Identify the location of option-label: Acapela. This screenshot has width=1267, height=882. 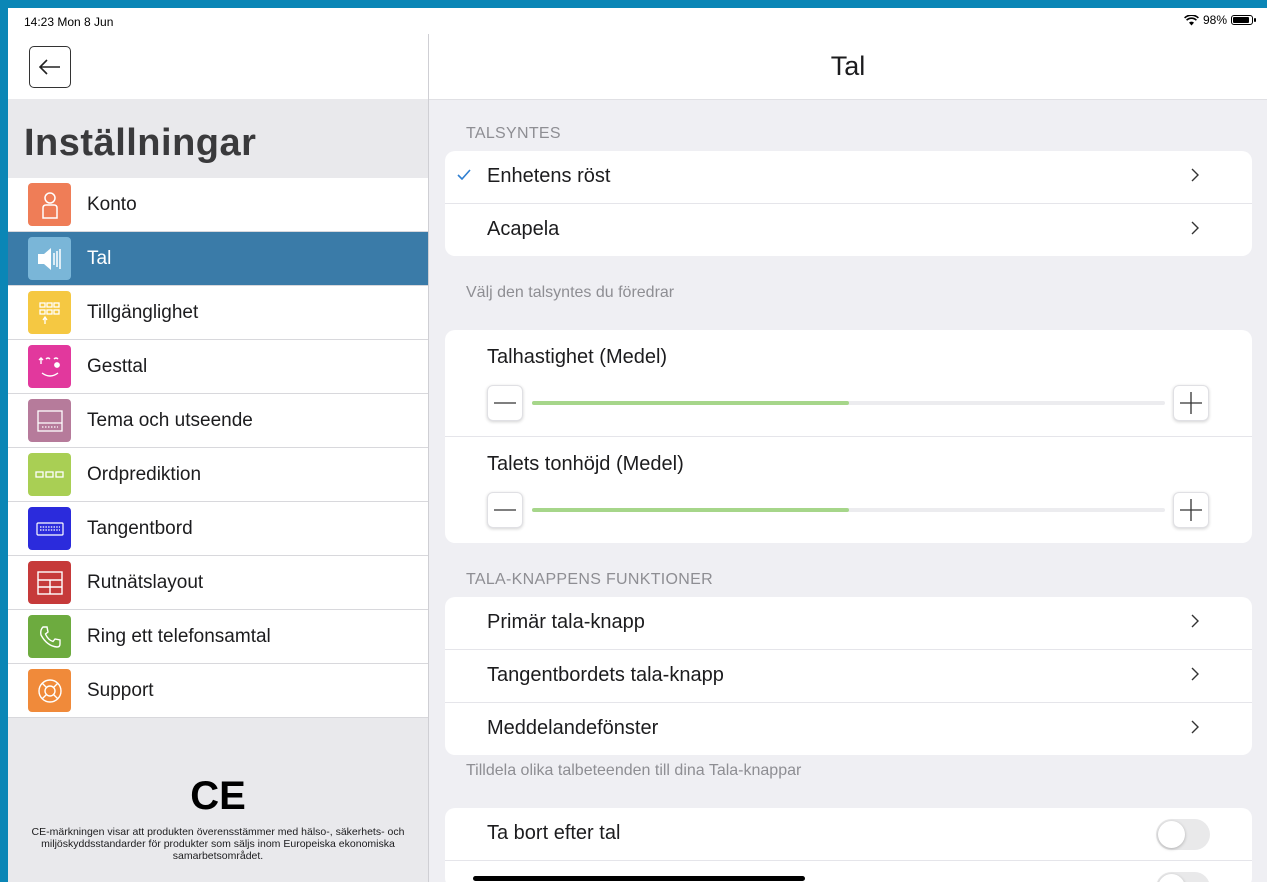
(523, 229).